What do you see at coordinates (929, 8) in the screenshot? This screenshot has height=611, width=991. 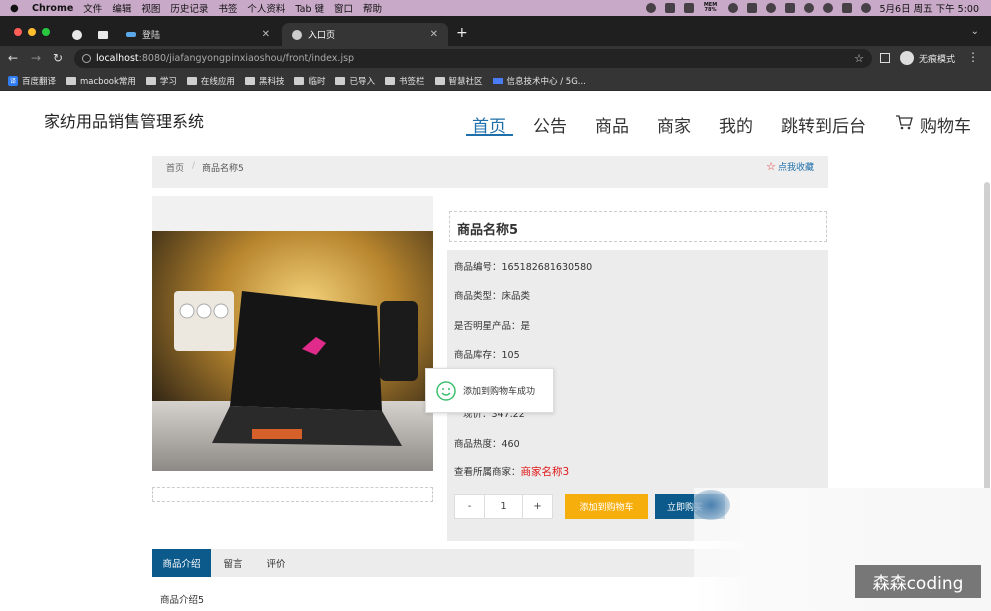 I see `menu-clock: 5月6日 周五 下午 5:00` at bounding box center [929, 8].